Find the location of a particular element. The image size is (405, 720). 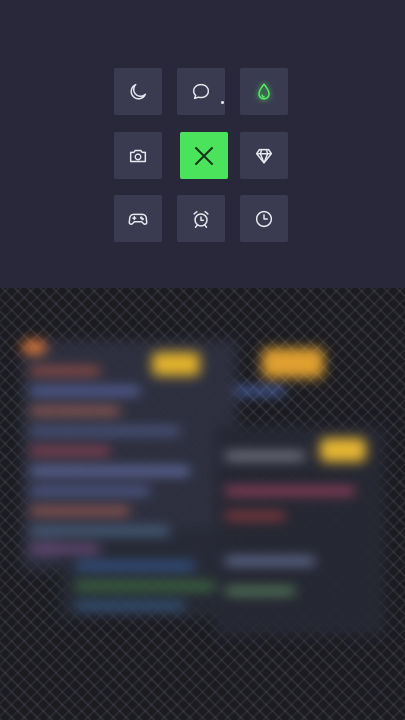

premium-tile is located at coordinates (264, 155).